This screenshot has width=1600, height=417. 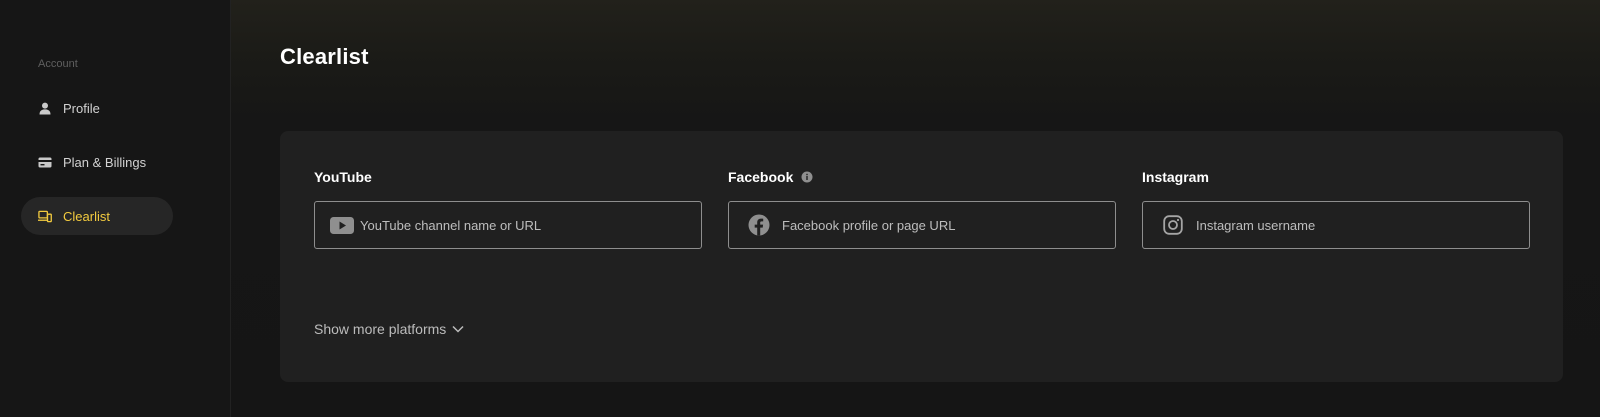 I want to click on sidebar-section-label: Account, so click(x=58, y=64).